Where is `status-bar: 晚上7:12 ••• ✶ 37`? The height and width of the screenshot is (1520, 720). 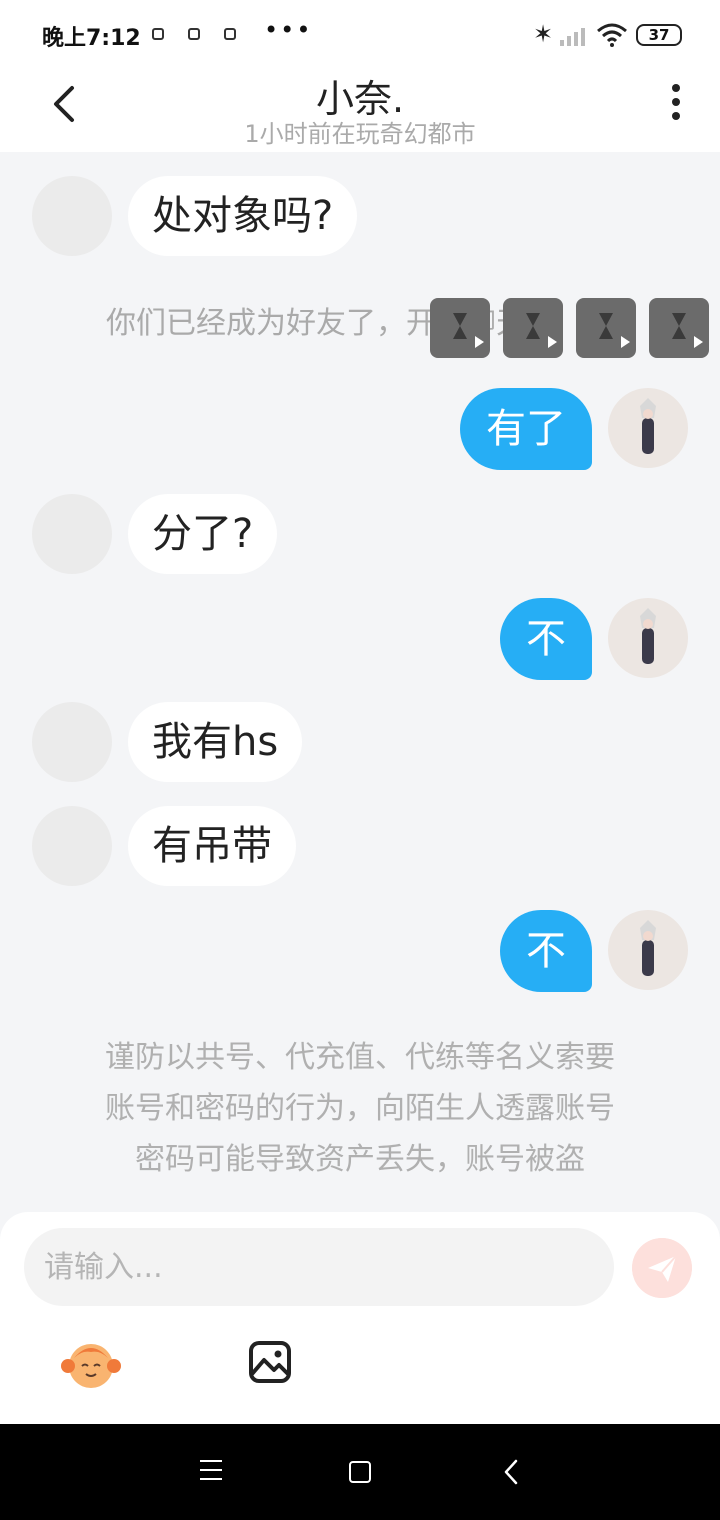 status-bar: 晚上7:12 ••• ✶ 37 is located at coordinates (360, 34).